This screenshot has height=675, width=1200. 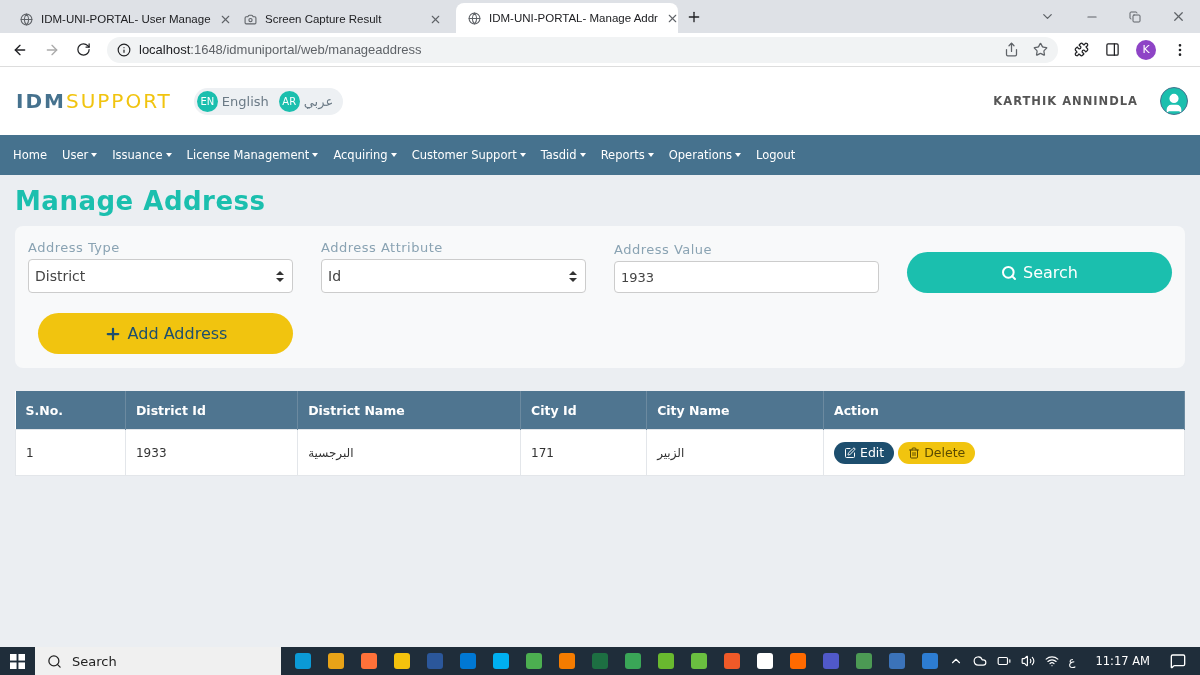 What do you see at coordinates (70, 410) in the screenshot?
I see `column-header: S.No.` at bounding box center [70, 410].